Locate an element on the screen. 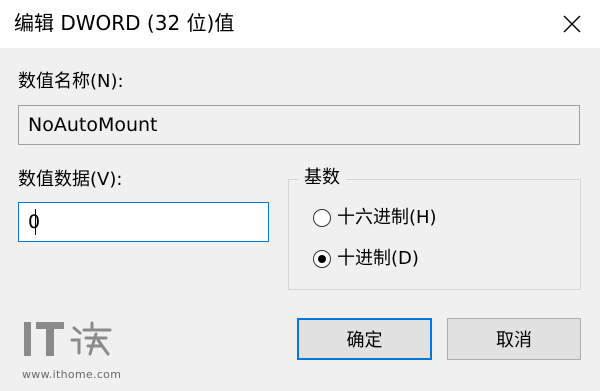 The image size is (600, 391). radio-decimal-label: 十进制(D) is located at coordinates (378, 258).